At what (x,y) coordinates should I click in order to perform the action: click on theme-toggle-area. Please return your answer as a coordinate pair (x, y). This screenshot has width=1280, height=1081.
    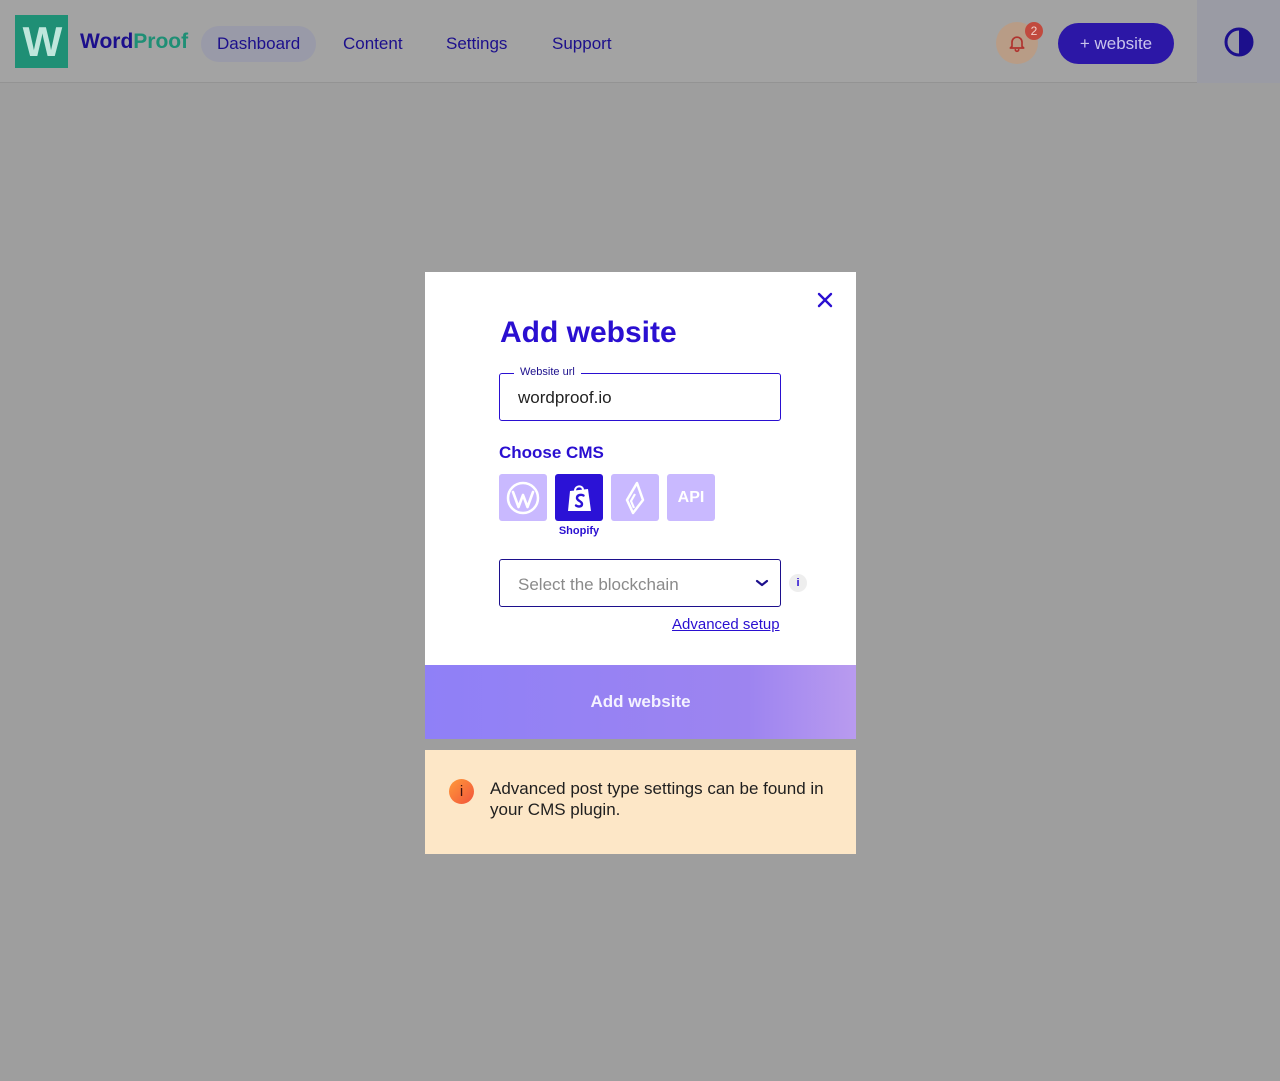
    Looking at the image, I should click on (1238, 41).